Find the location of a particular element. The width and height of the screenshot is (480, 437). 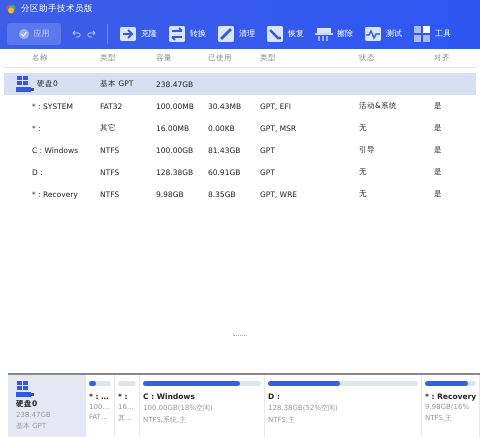

recover-icon is located at coordinates (275, 33).